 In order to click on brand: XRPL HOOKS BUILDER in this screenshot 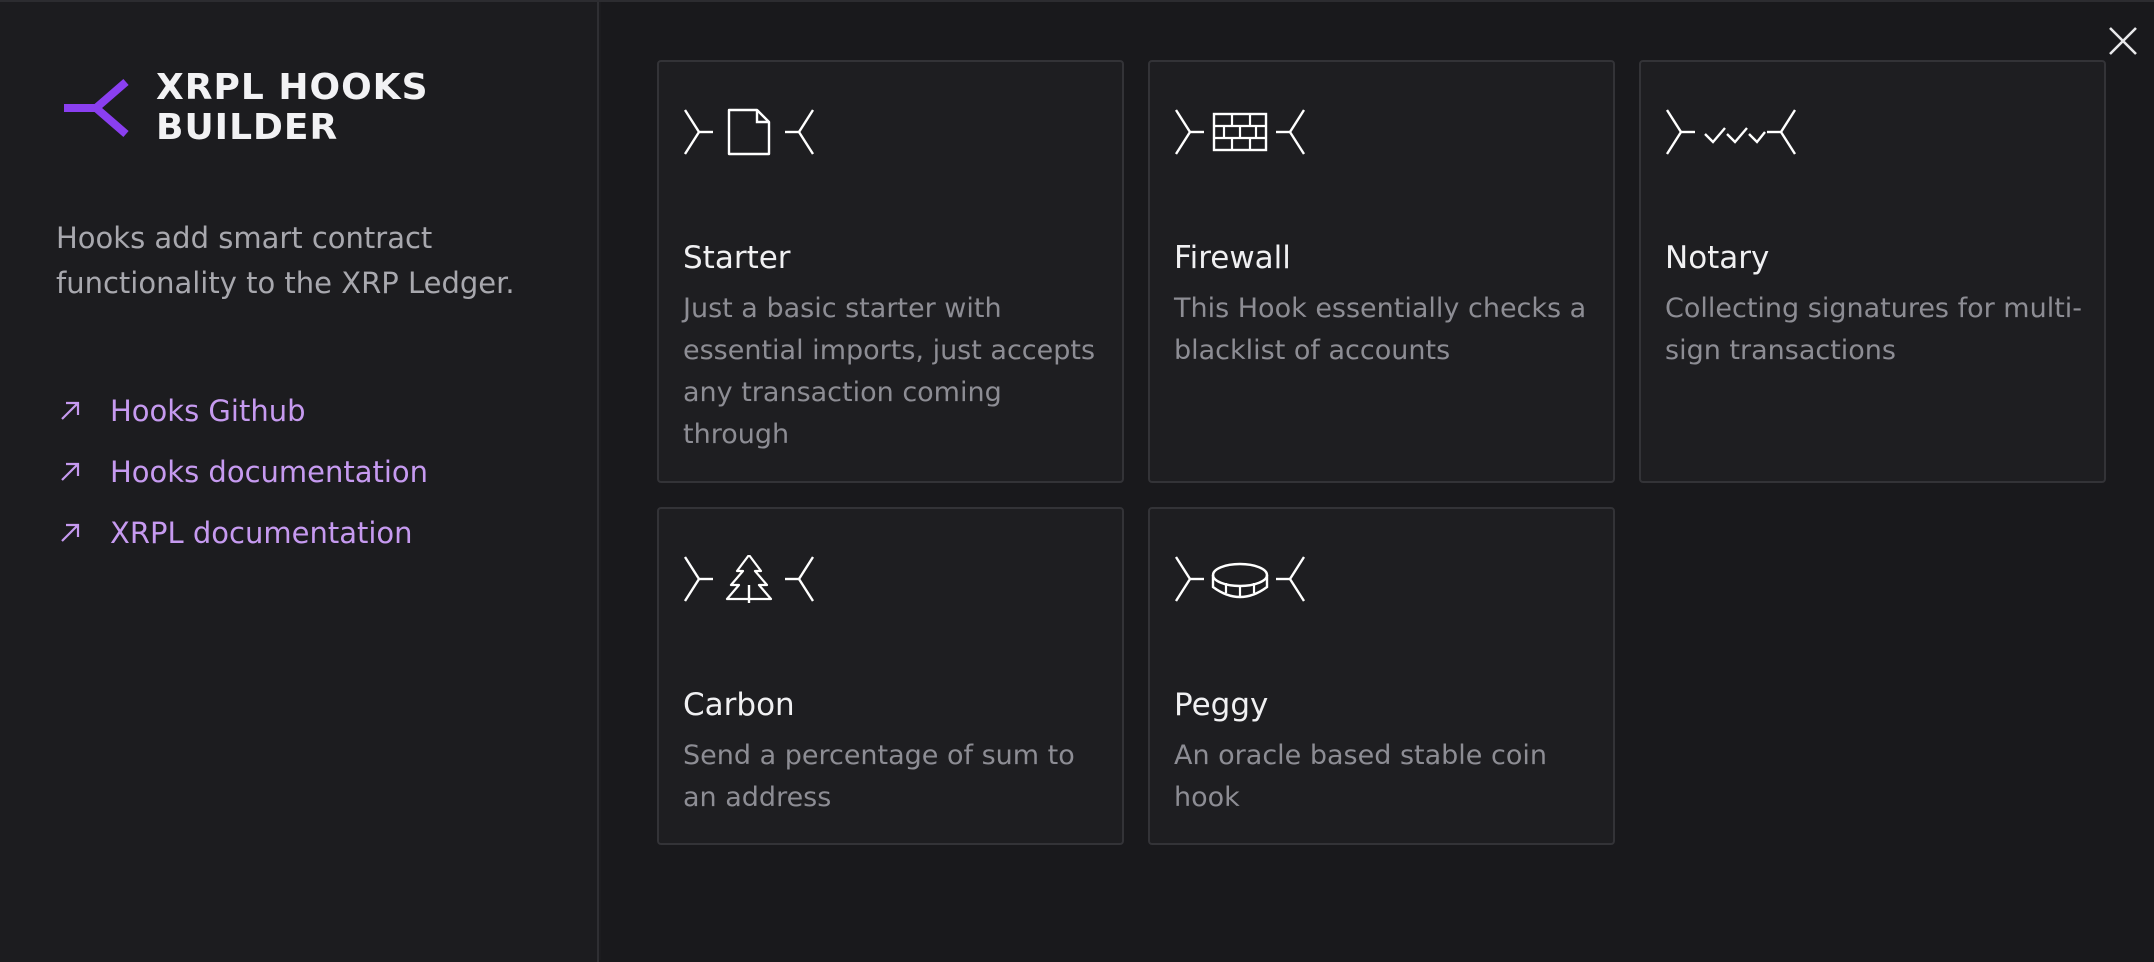, I will do `click(258, 108)`.